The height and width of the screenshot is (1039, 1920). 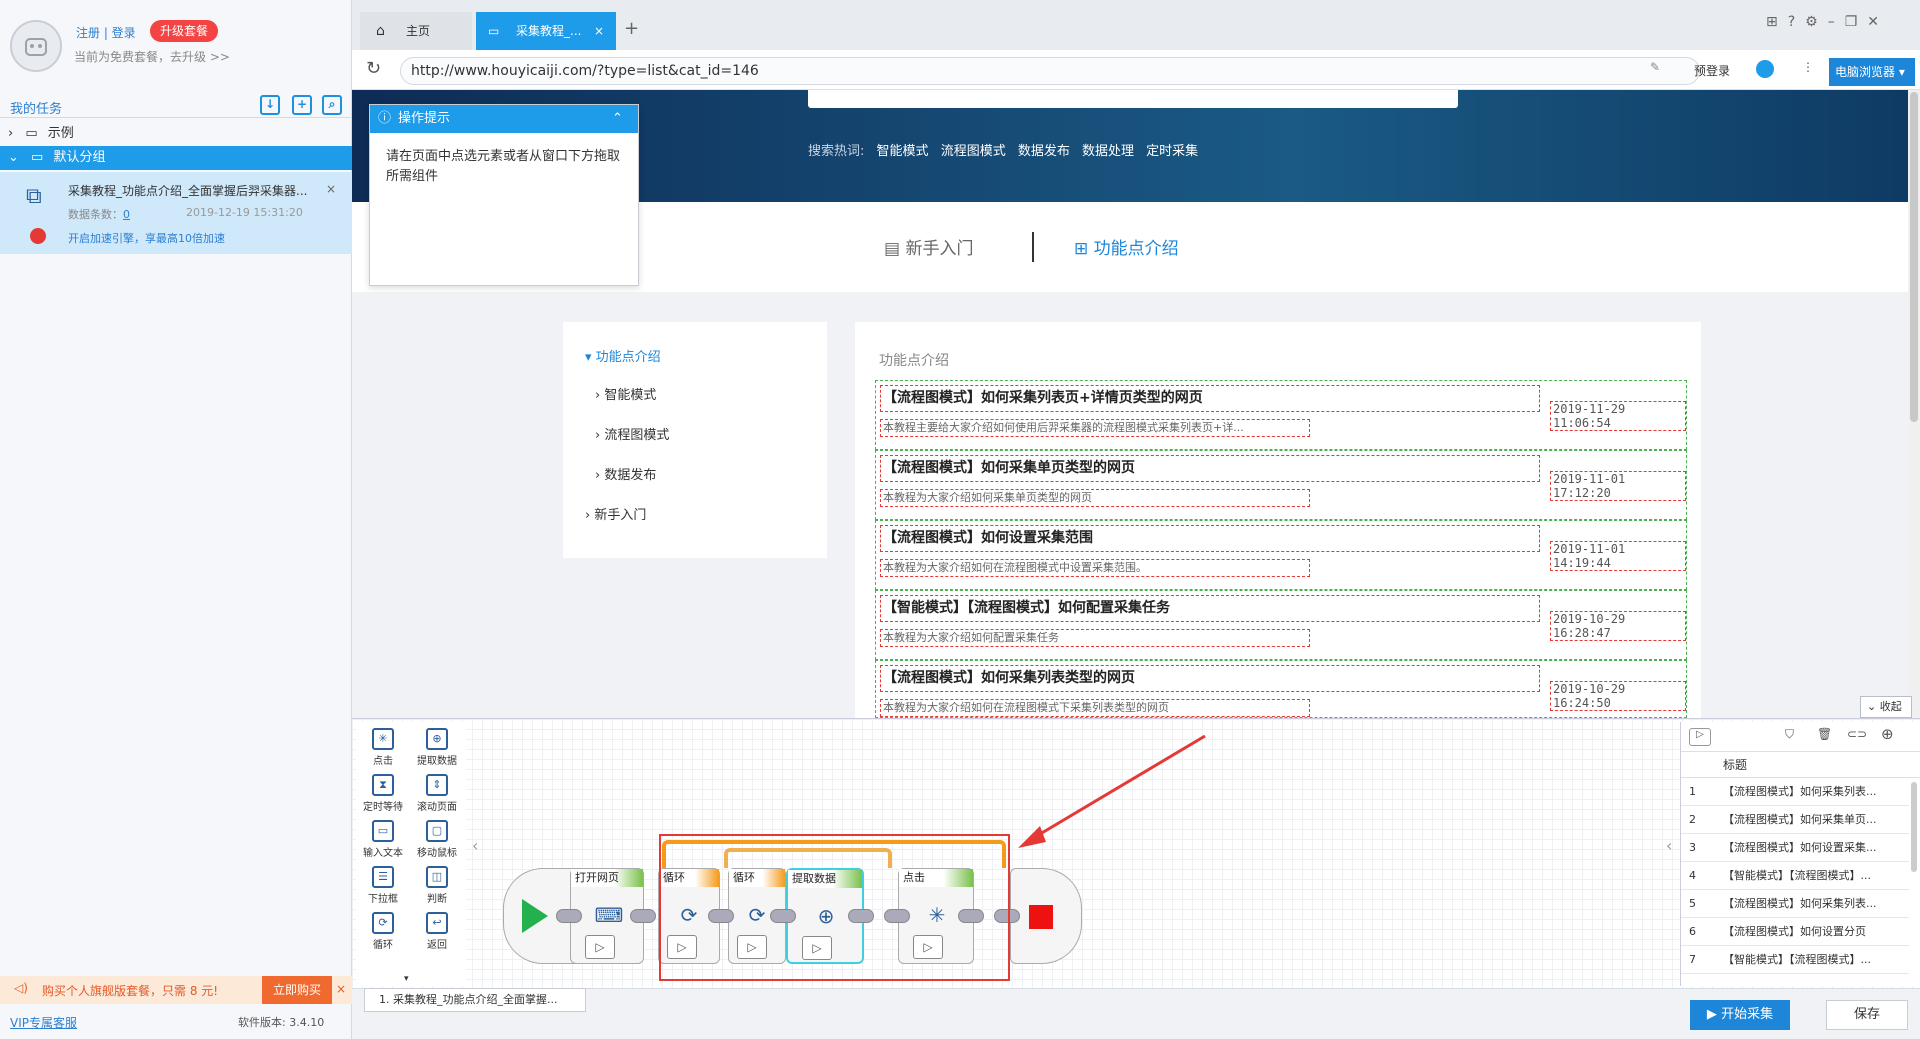 What do you see at coordinates (1692, 819) in the screenshot?
I see `row-number: 2` at bounding box center [1692, 819].